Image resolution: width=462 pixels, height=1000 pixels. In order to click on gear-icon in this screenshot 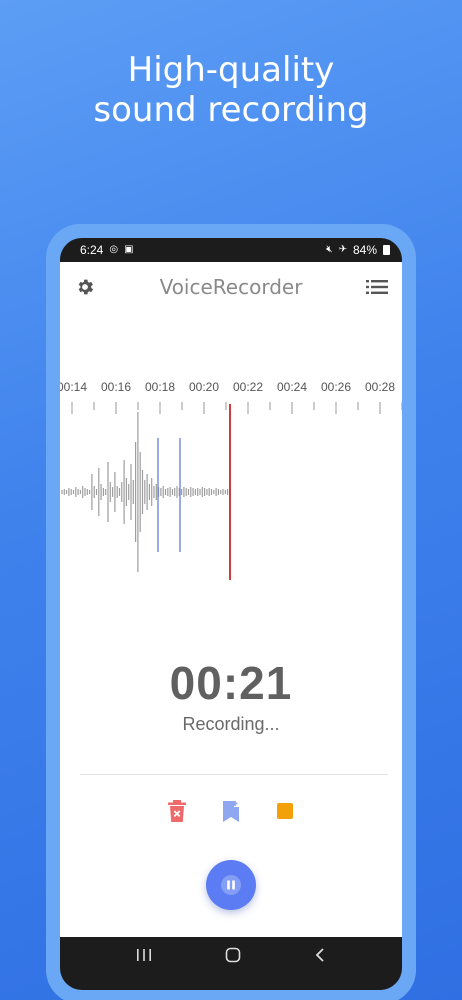, I will do `click(85, 287)`.